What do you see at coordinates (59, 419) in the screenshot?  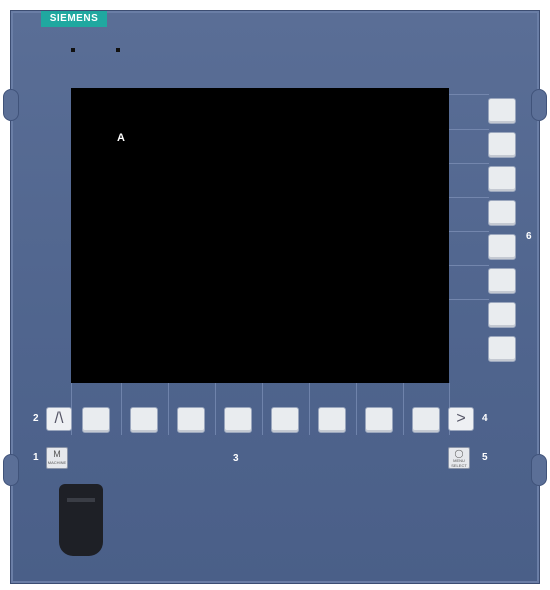 I see `recall-key: /\` at bounding box center [59, 419].